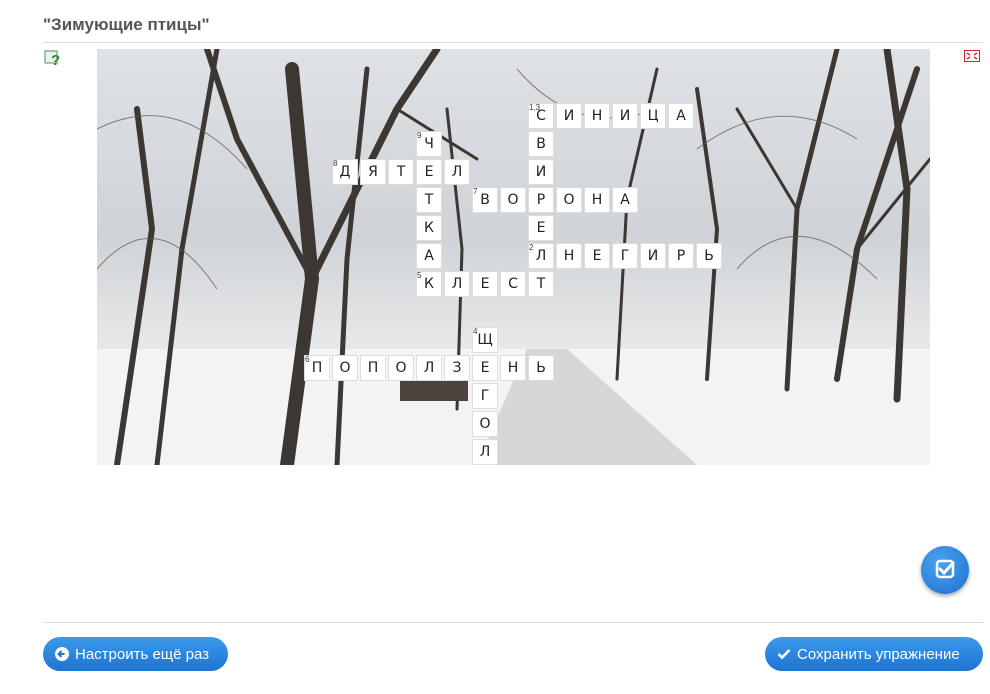 This screenshot has width=990, height=694. I want to click on crossword-cell: П, so click(373, 368).